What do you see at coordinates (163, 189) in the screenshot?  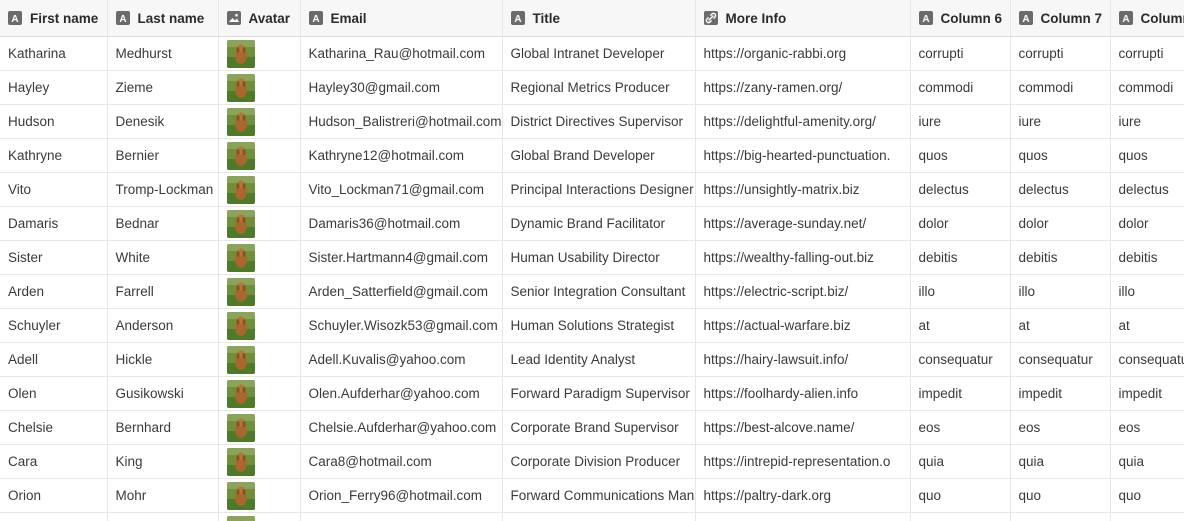 I see `cell-last-name: Tromp-Lockman` at bounding box center [163, 189].